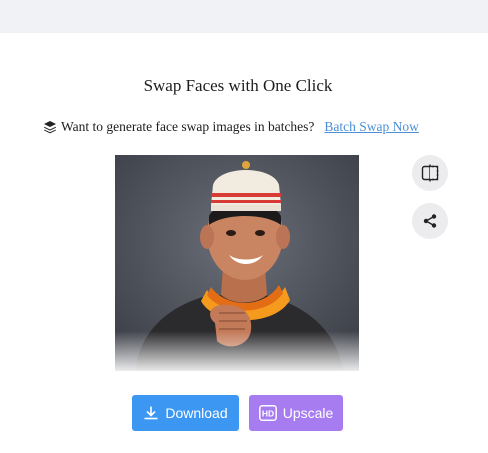 This screenshot has width=488, height=453. I want to click on share-icon, so click(430, 221).